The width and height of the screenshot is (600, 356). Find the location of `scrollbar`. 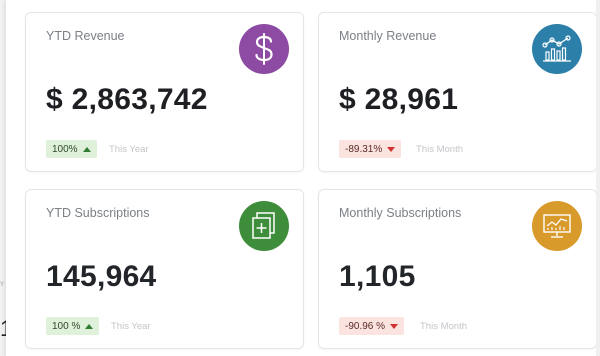

scrollbar is located at coordinates (598, 178).